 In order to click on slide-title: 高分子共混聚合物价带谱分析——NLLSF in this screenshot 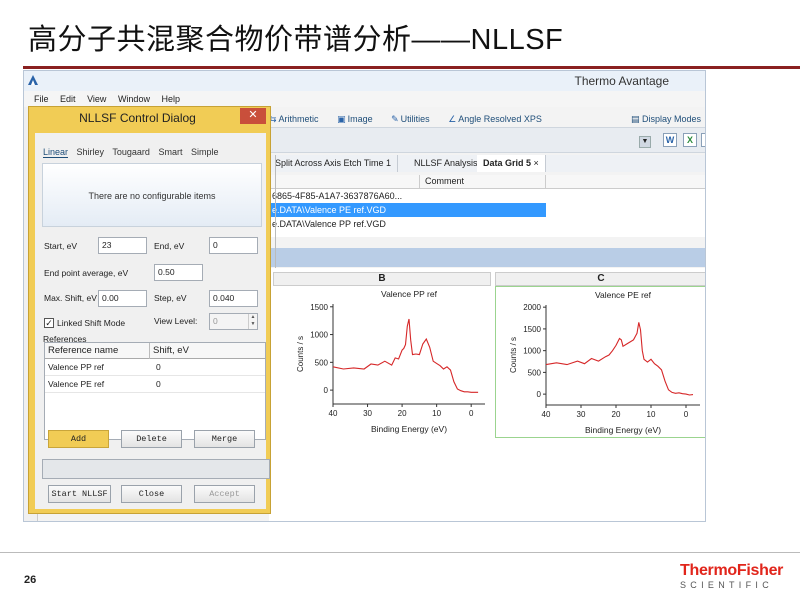, I will do `click(296, 40)`.